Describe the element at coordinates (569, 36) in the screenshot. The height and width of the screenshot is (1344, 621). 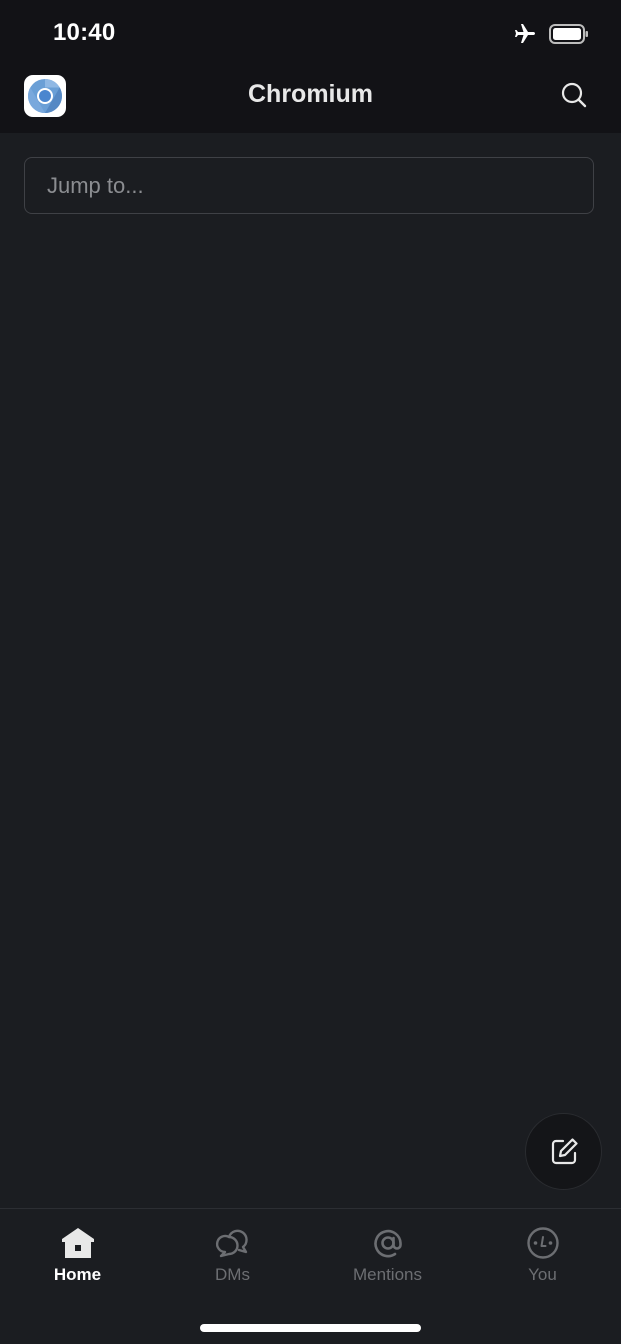
I see `battery-icon` at that location.